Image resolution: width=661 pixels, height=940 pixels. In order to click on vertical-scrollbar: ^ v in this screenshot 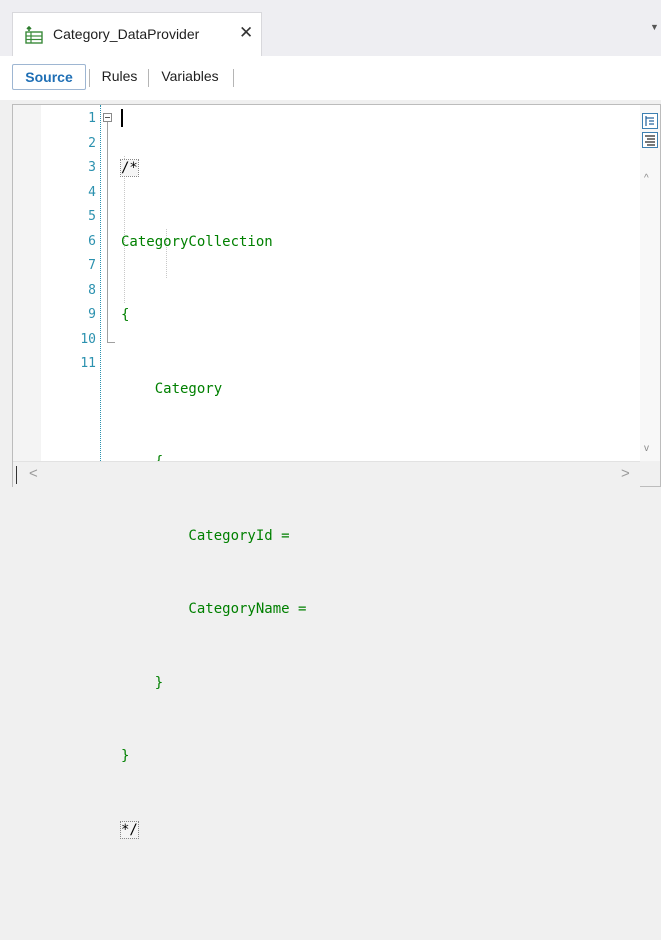, I will do `click(650, 283)`.